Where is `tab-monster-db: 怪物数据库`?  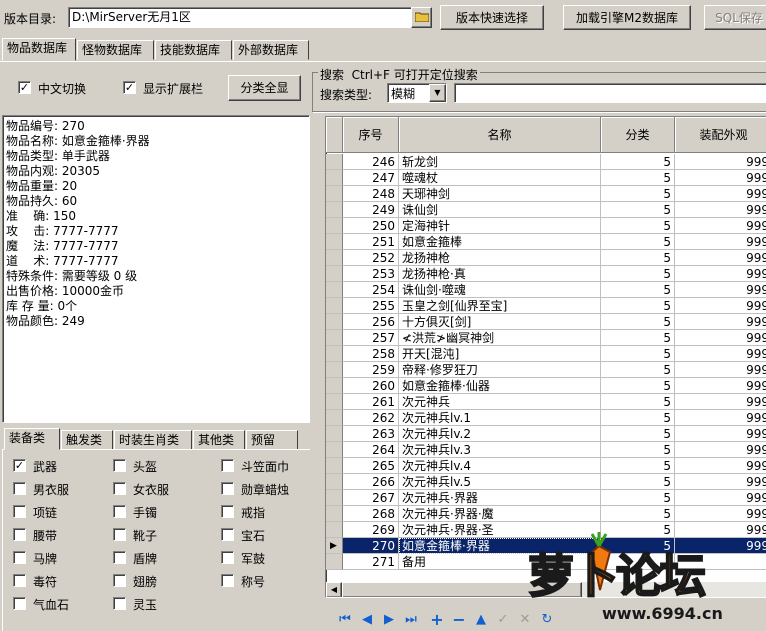 tab-monster-db: 怪物数据库 is located at coordinates (115, 50).